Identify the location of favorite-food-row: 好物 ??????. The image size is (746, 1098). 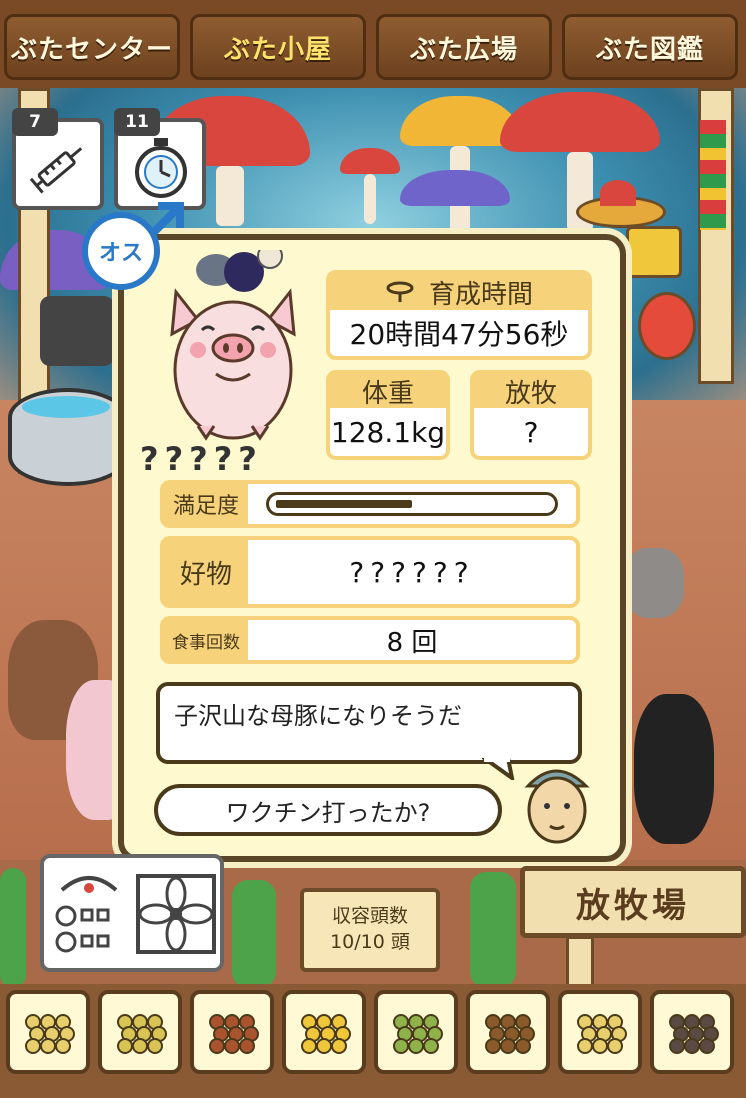
(370, 572).